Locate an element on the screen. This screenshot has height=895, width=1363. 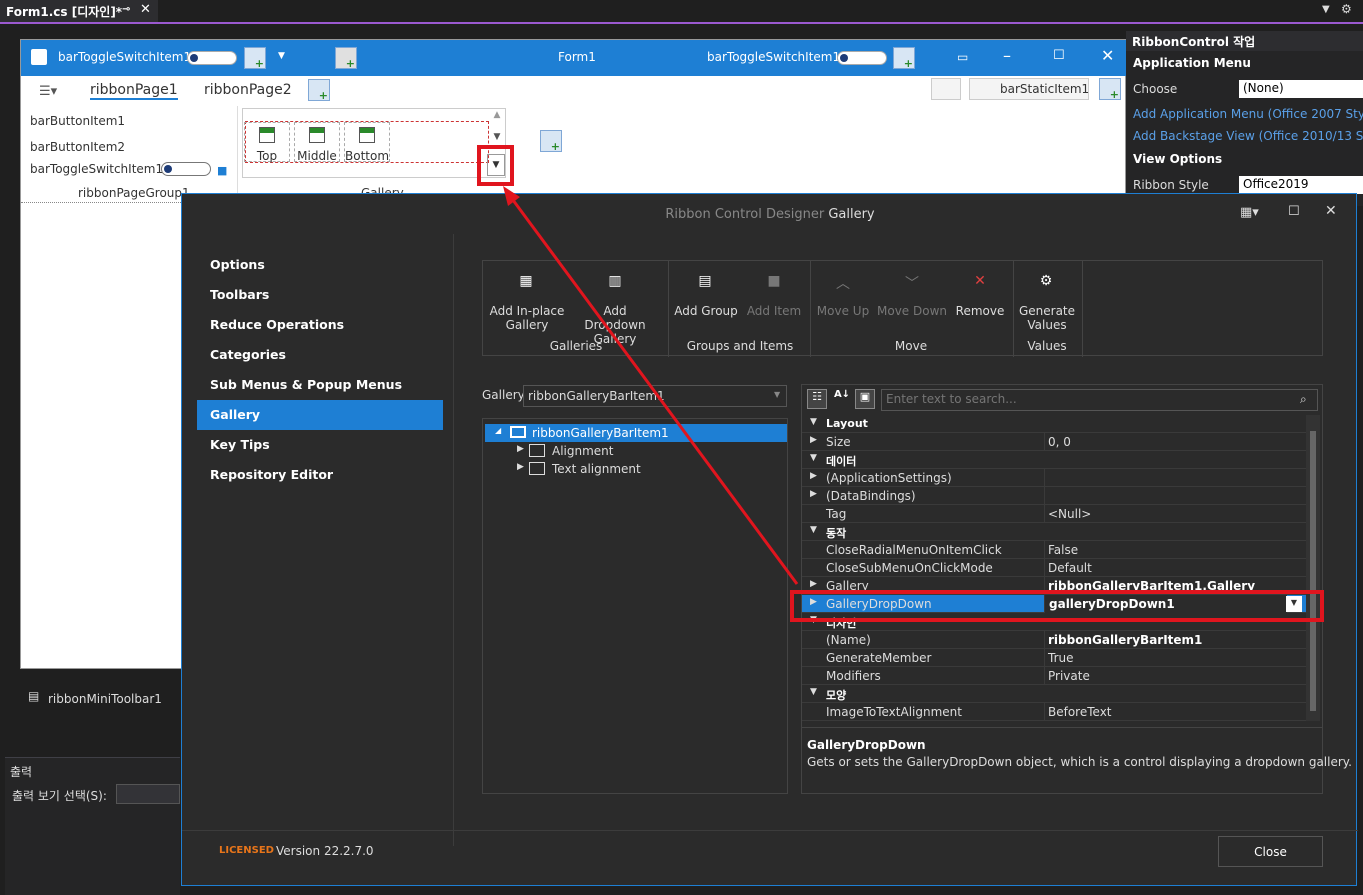
arrow-head is located at coordinates (511, 196).